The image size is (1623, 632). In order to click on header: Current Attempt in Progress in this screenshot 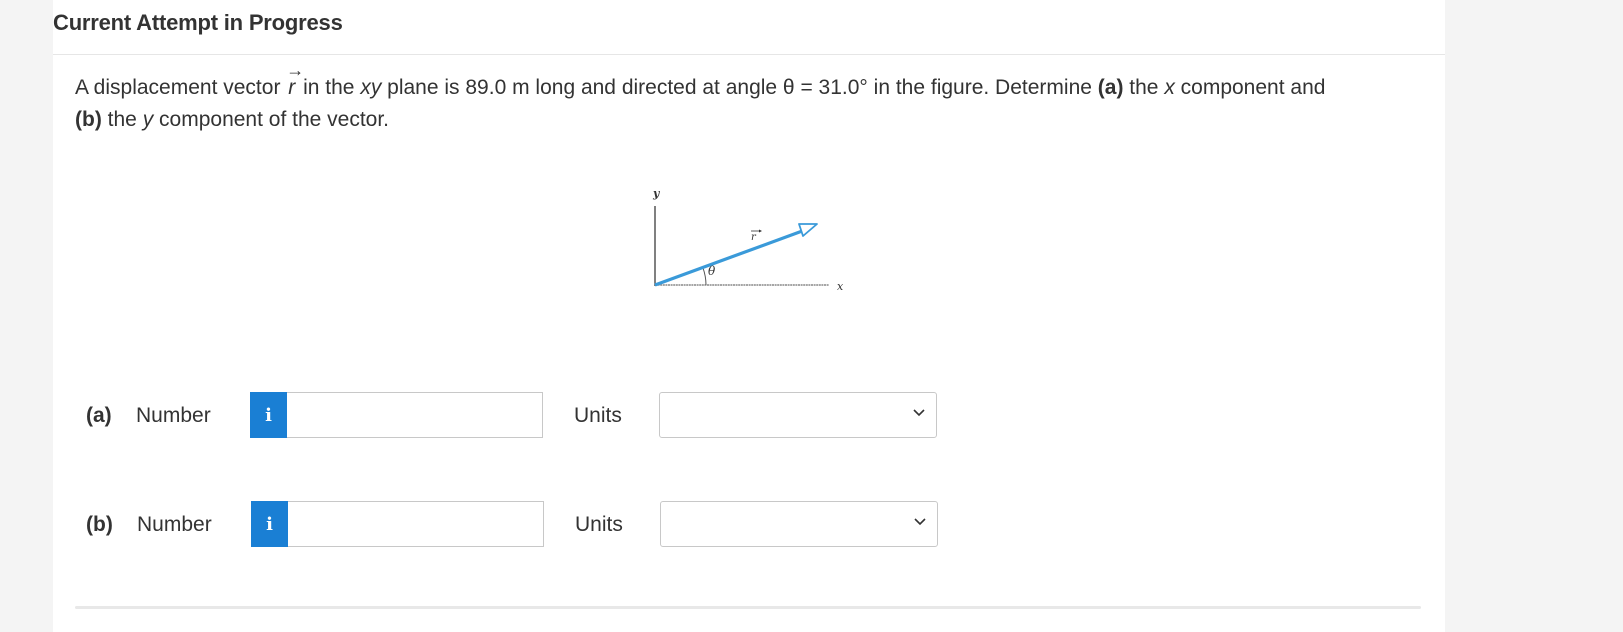, I will do `click(749, 27)`.